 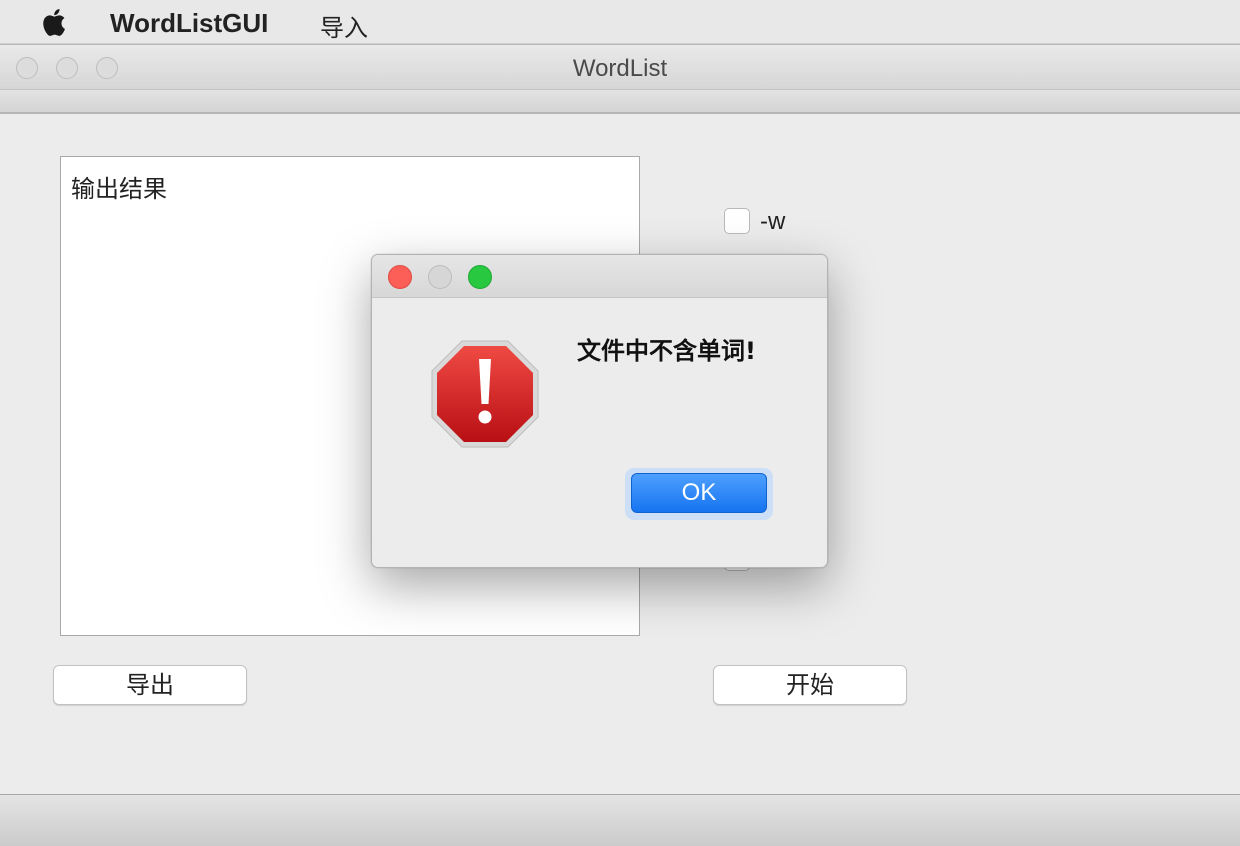 I want to click on ok-button: OK, so click(x=699, y=493).